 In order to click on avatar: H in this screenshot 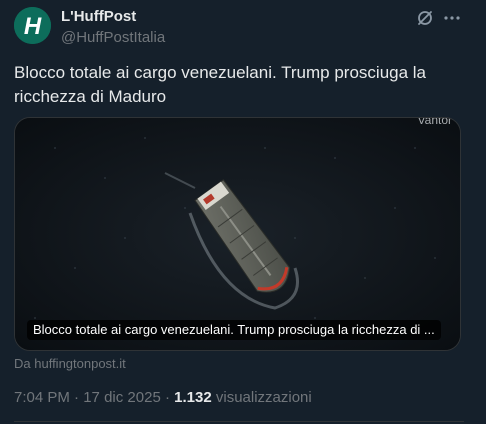, I will do `click(32, 25)`.